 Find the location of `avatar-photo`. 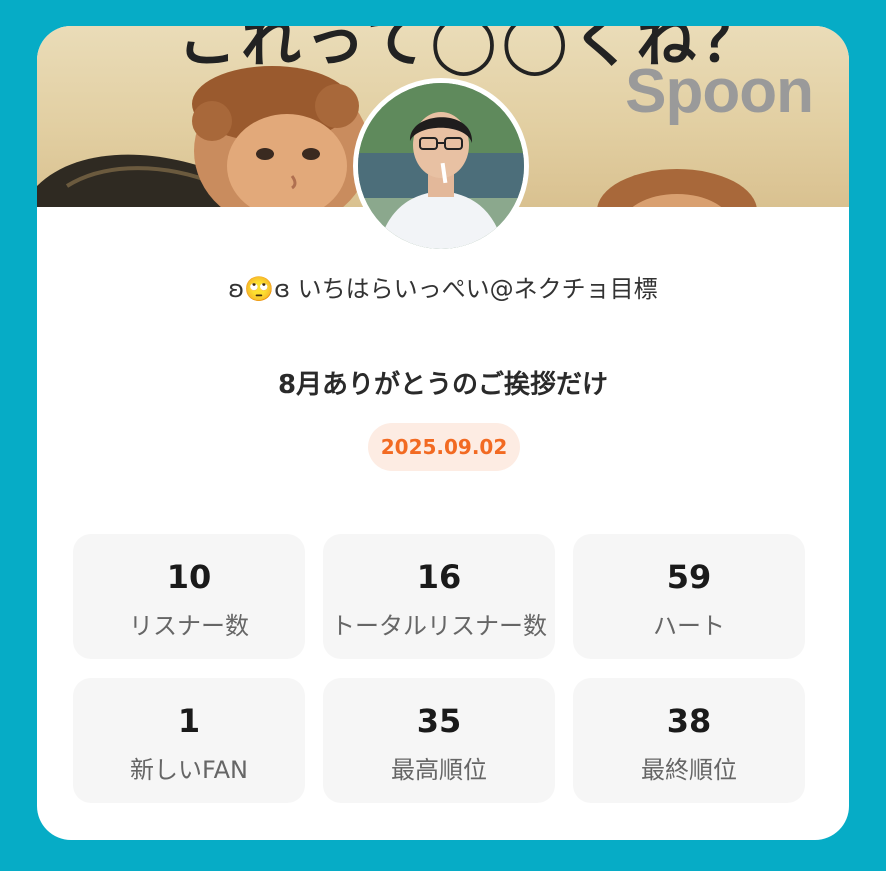

avatar-photo is located at coordinates (441, 166).